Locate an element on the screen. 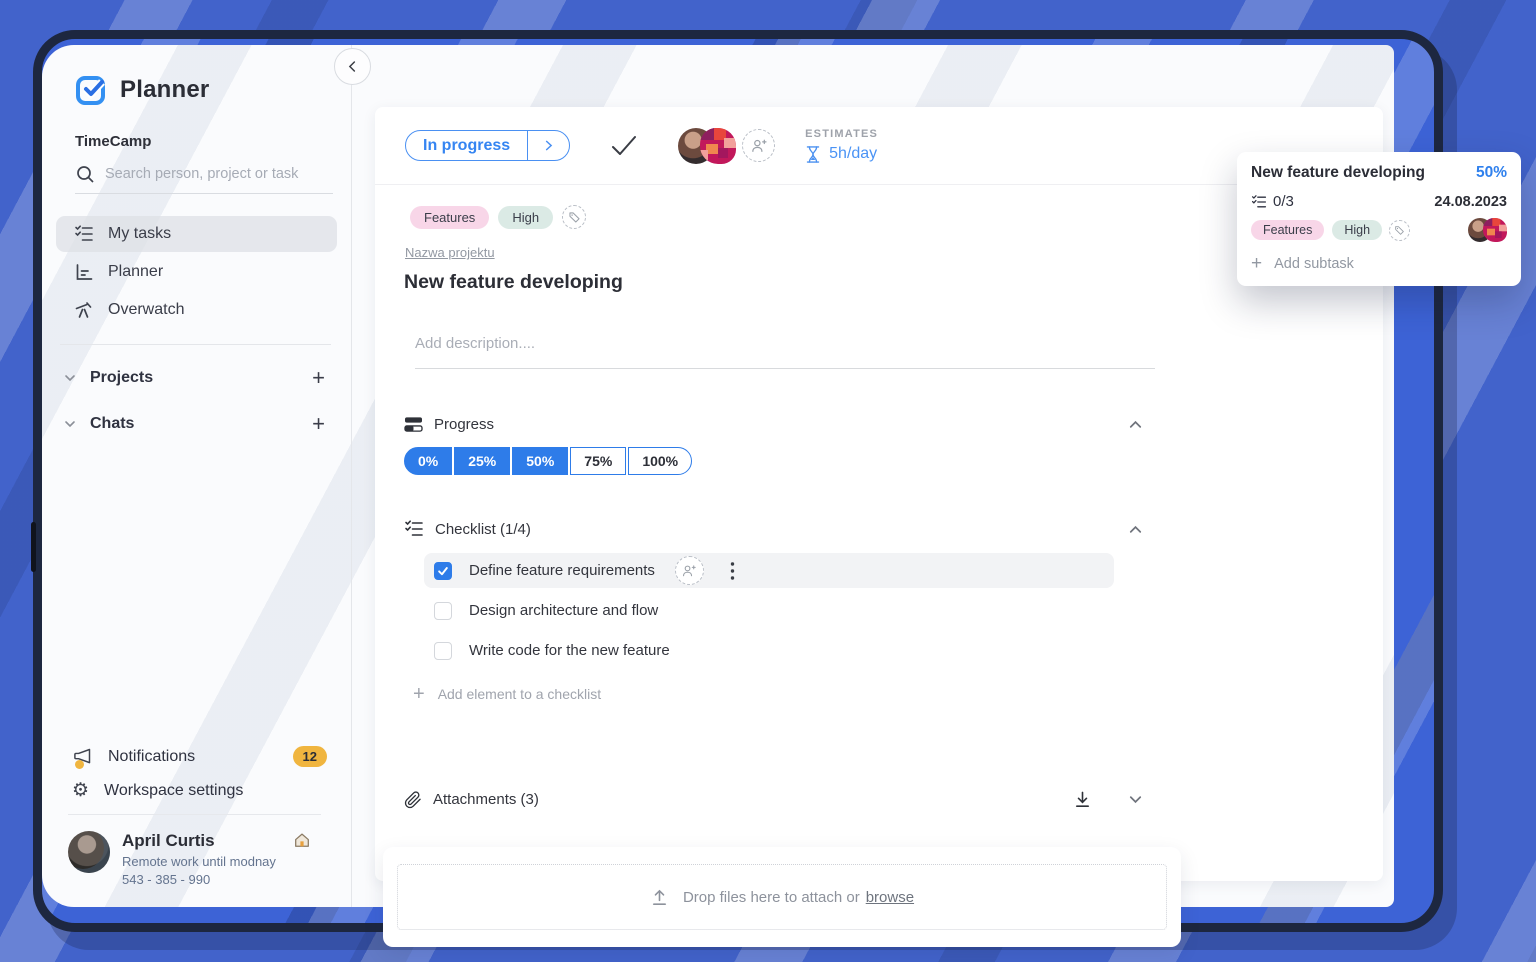  search-input is located at coordinates (219, 174).